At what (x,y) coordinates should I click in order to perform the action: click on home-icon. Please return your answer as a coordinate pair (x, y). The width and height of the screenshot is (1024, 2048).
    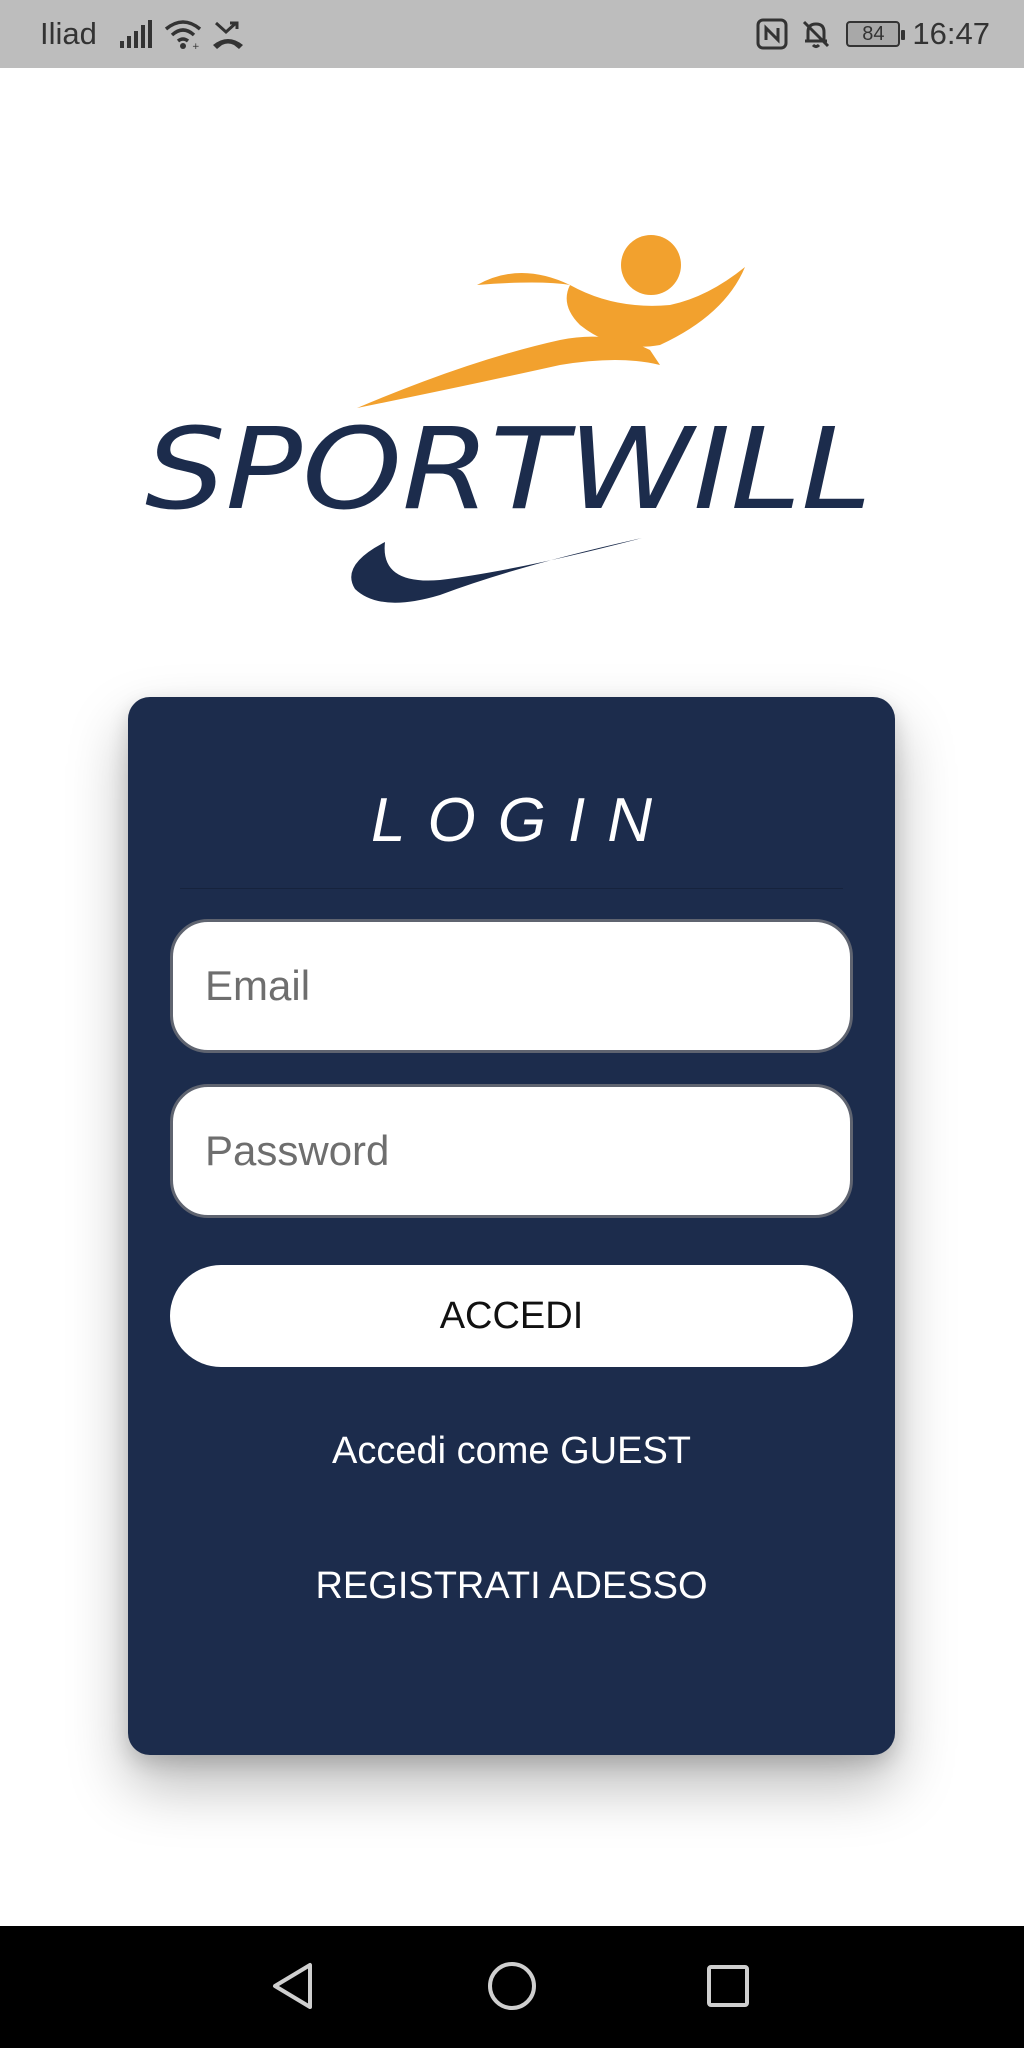
    Looking at the image, I should click on (512, 1986).